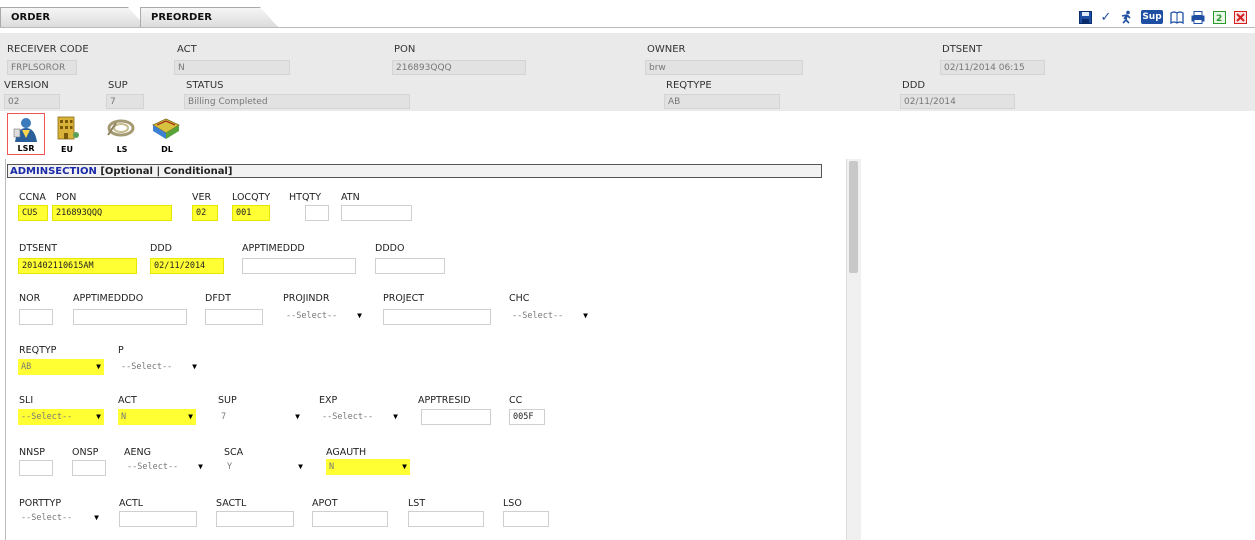  I want to click on sup-label: SUP, so click(118, 85).